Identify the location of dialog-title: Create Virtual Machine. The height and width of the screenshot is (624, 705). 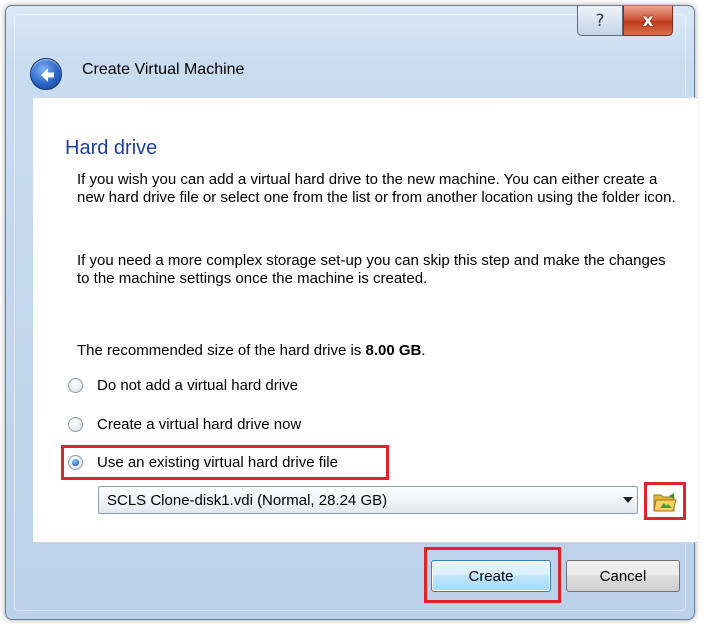
(163, 69).